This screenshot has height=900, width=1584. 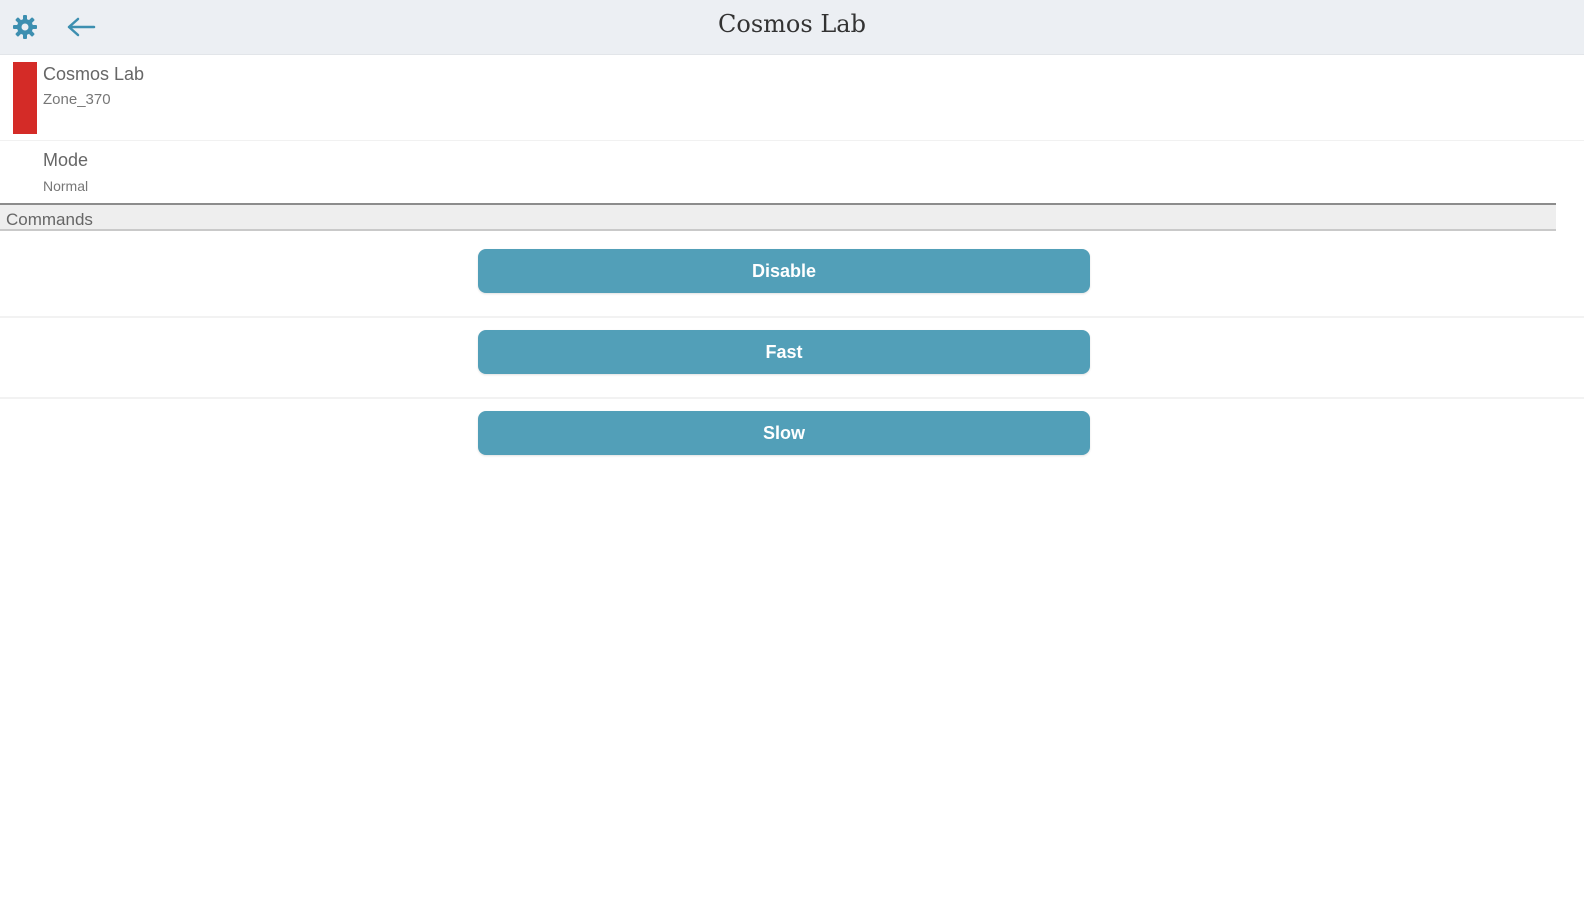 What do you see at coordinates (49, 219) in the screenshot?
I see `commands-section-label: Commands` at bounding box center [49, 219].